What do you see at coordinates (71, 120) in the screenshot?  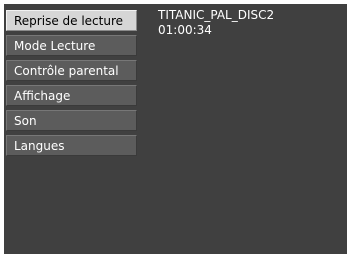 I see `menu-item-son: Son` at bounding box center [71, 120].